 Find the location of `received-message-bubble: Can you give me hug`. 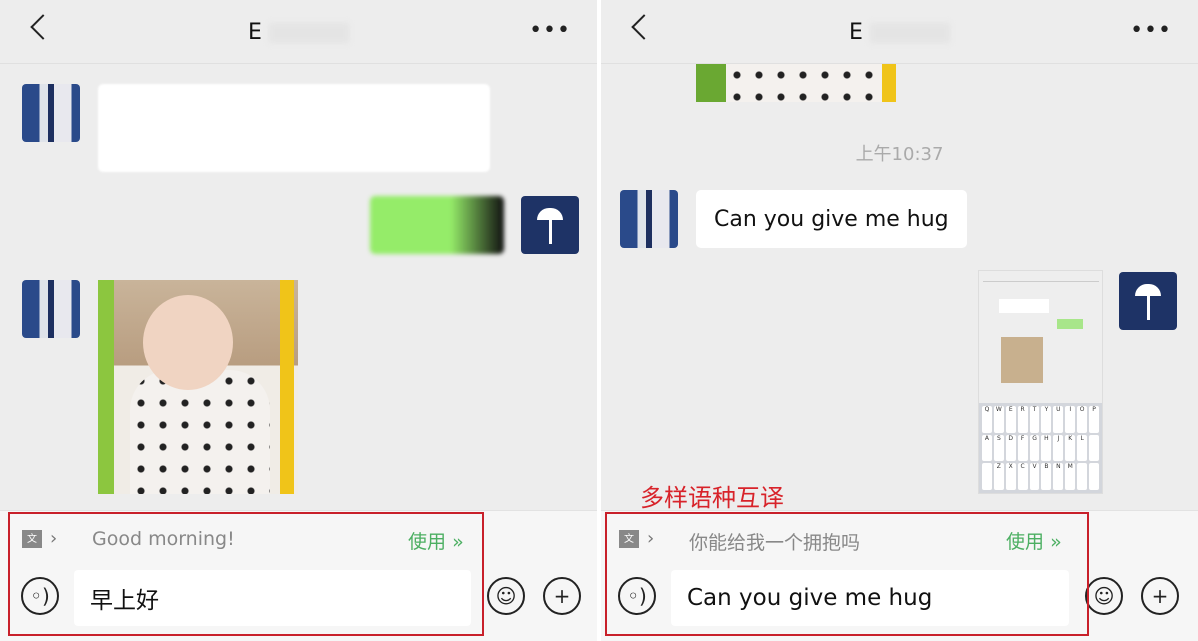

received-message-bubble: Can you give me hug is located at coordinates (831, 219).